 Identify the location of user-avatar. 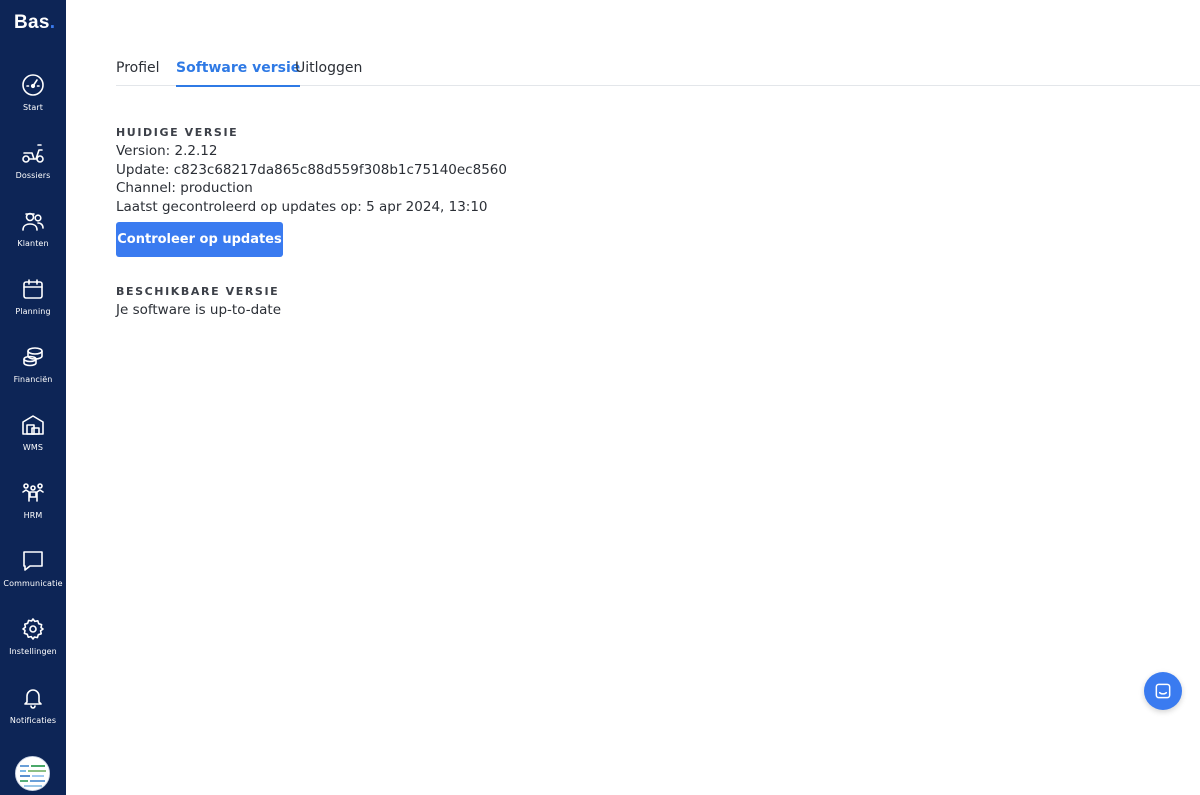
(32, 773).